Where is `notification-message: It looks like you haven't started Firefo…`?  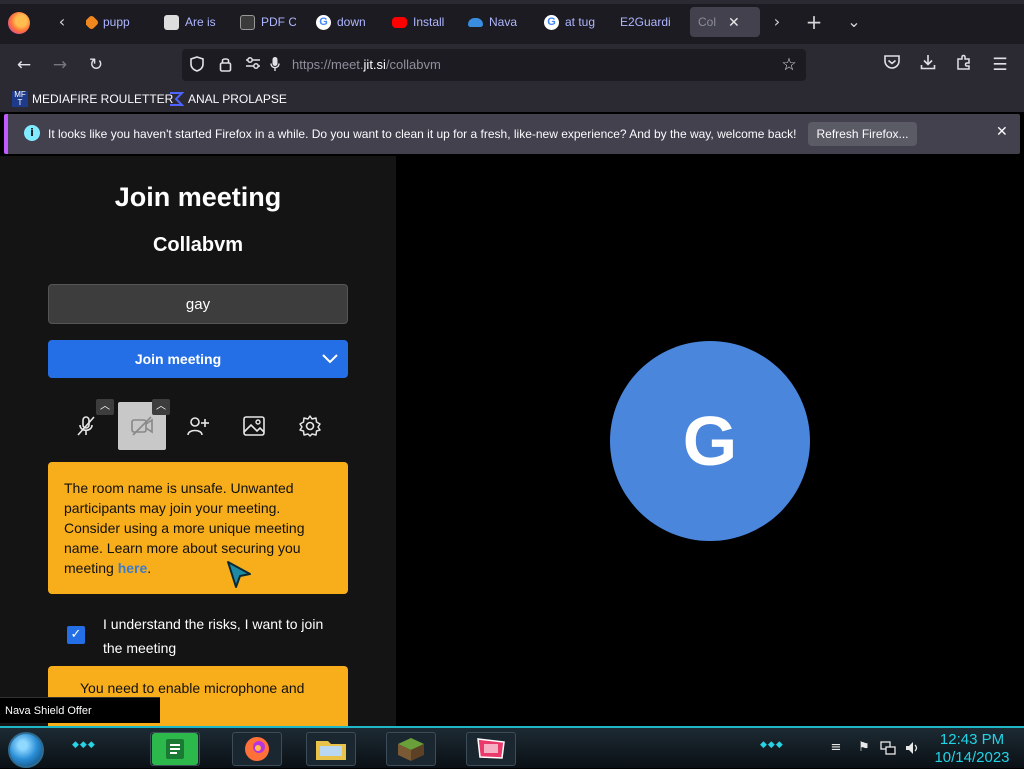
notification-message: It looks like you haven't started Firefo… is located at coordinates (422, 134).